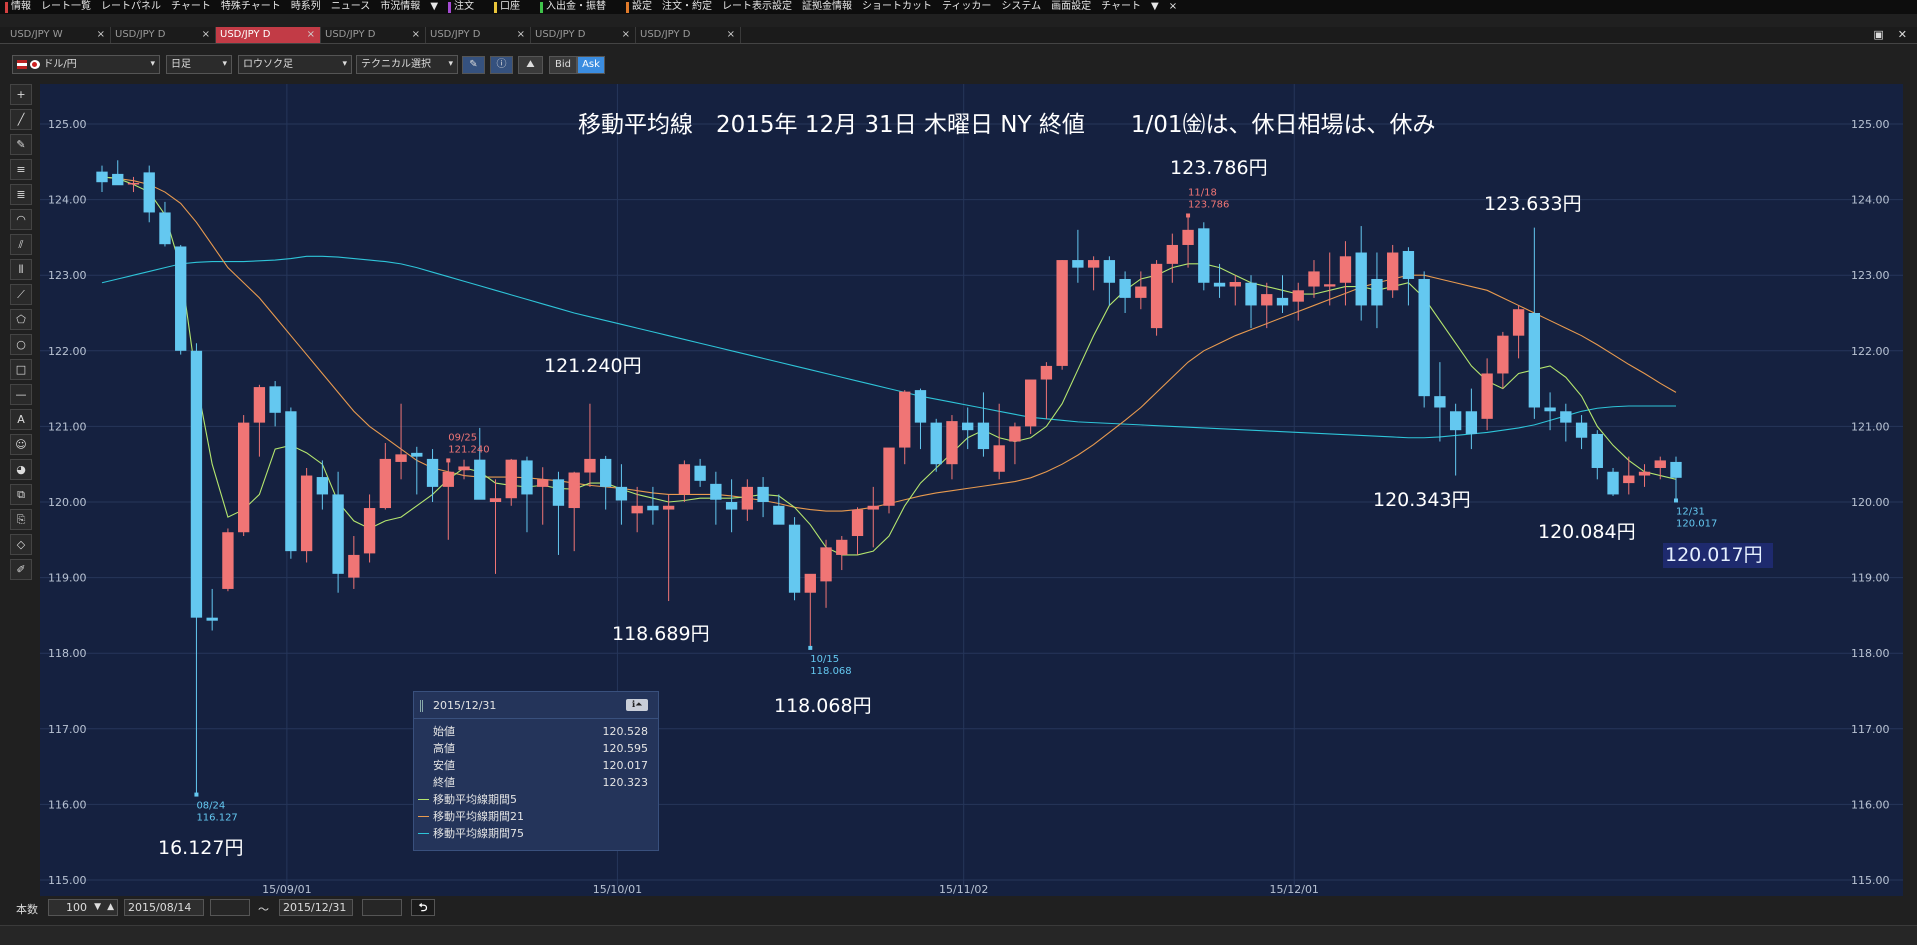 The height and width of the screenshot is (945, 1917). I want to click on drawing-tool-icon: ◇, so click(21, 544).